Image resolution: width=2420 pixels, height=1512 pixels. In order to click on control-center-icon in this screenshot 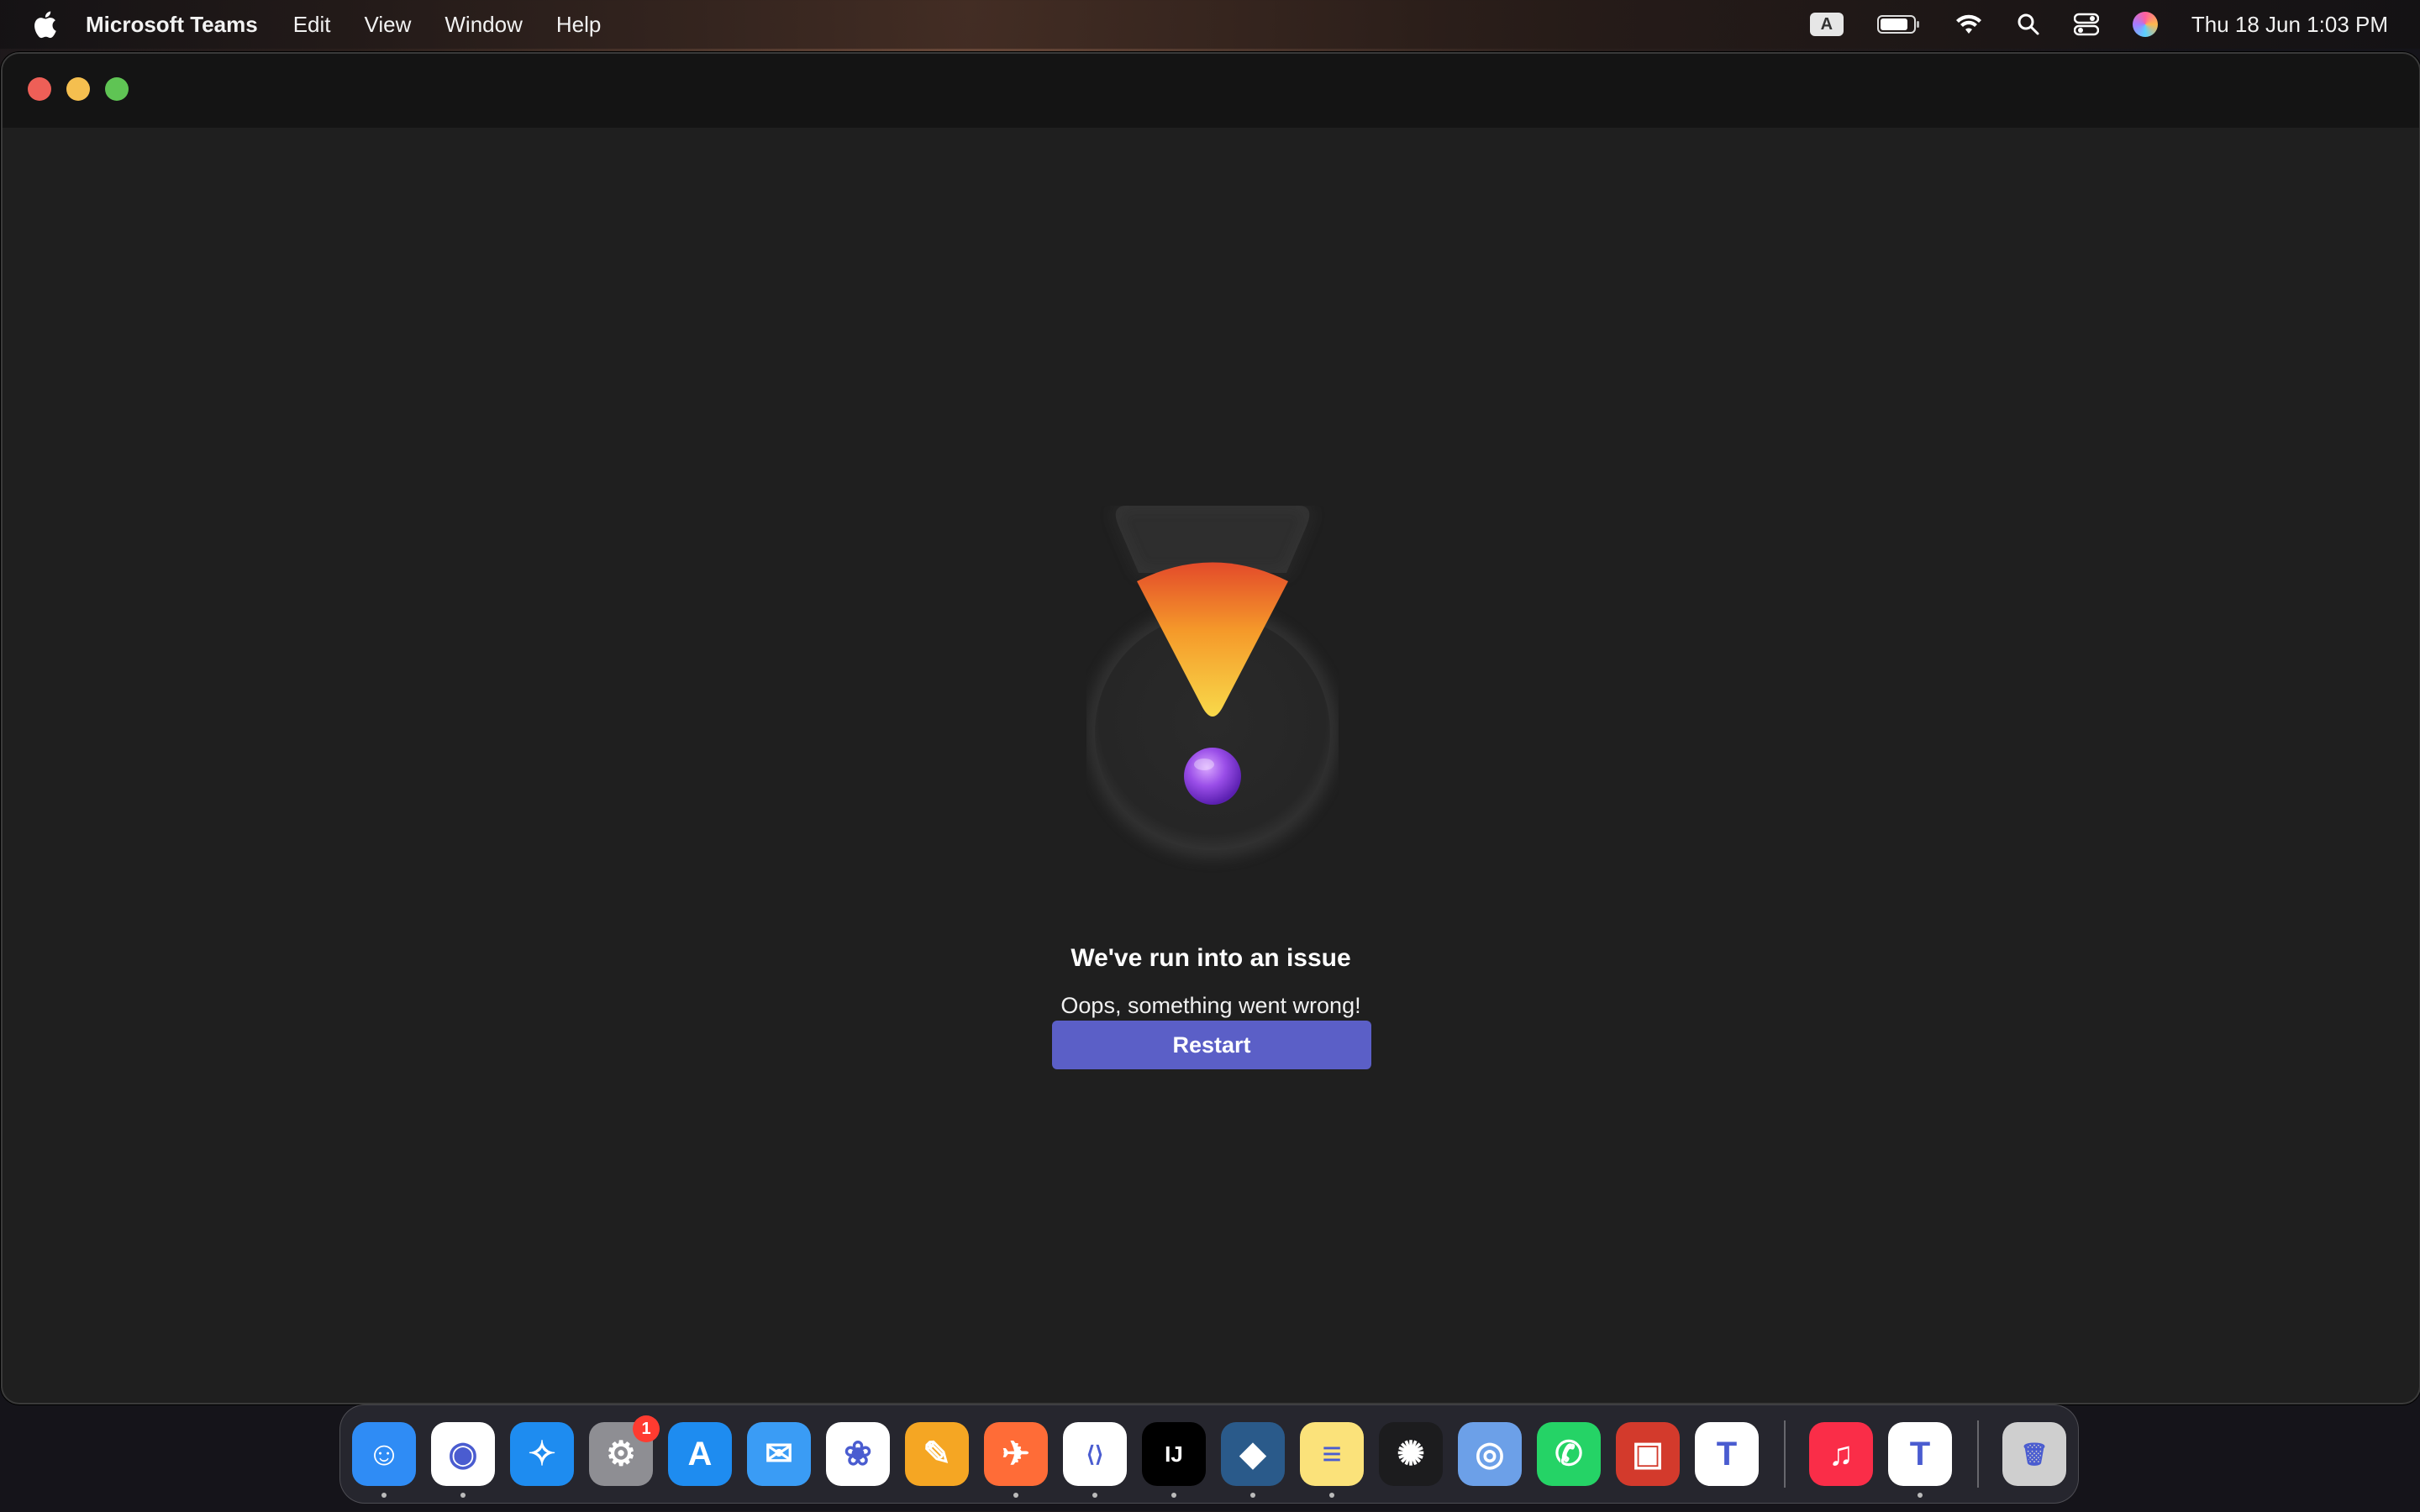, I will do `click(2086, 24)`.